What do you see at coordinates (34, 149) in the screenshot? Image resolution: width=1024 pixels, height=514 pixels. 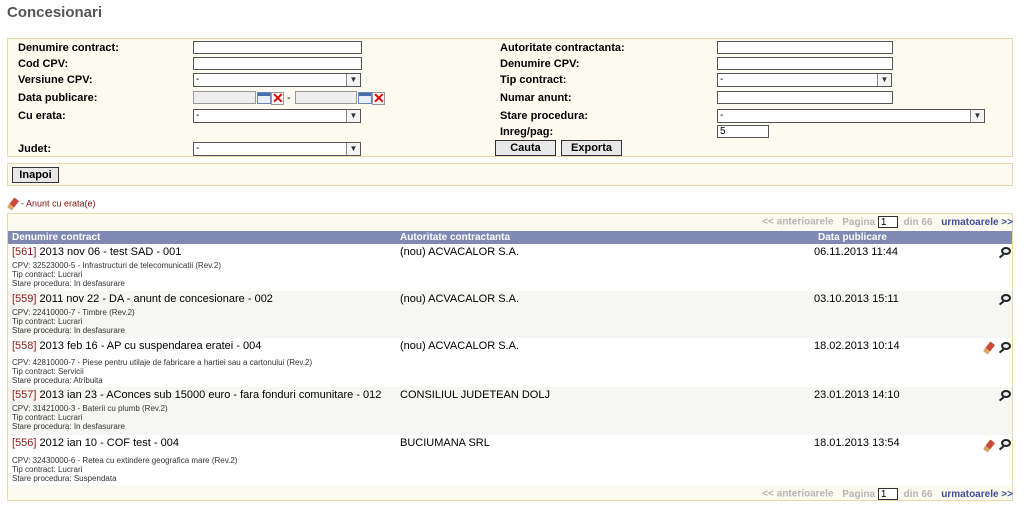 I see `label-judet: Judet:` at bounding box center [34, 149].